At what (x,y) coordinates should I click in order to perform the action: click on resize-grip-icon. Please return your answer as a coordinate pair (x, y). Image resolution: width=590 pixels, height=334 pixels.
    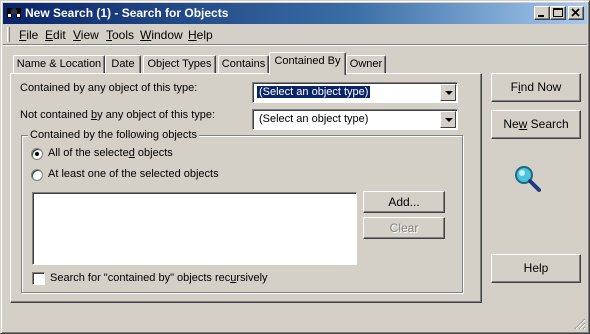
    Looking at the image, I should click on (580, 324).